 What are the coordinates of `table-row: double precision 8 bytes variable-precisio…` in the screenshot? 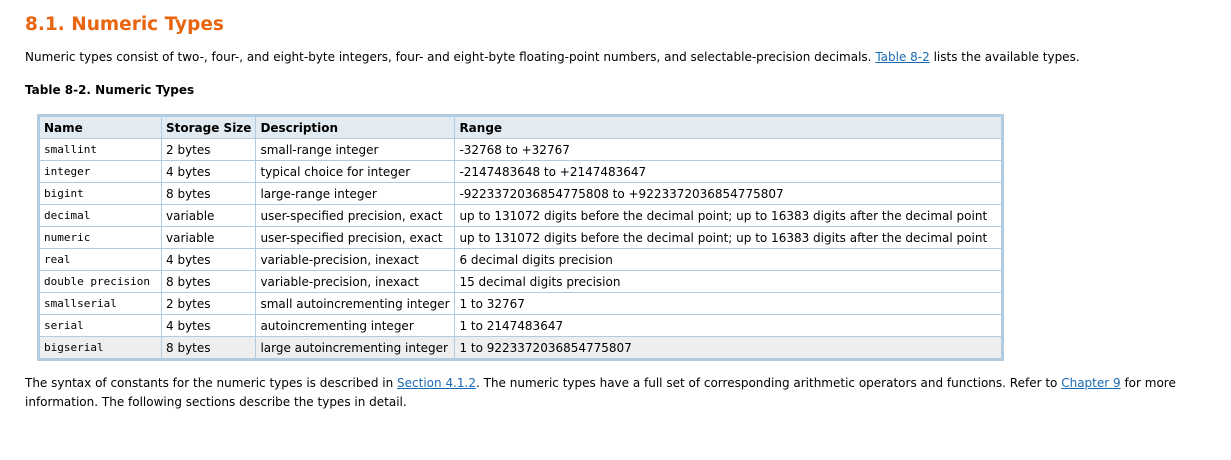 It's located at (521, 281).